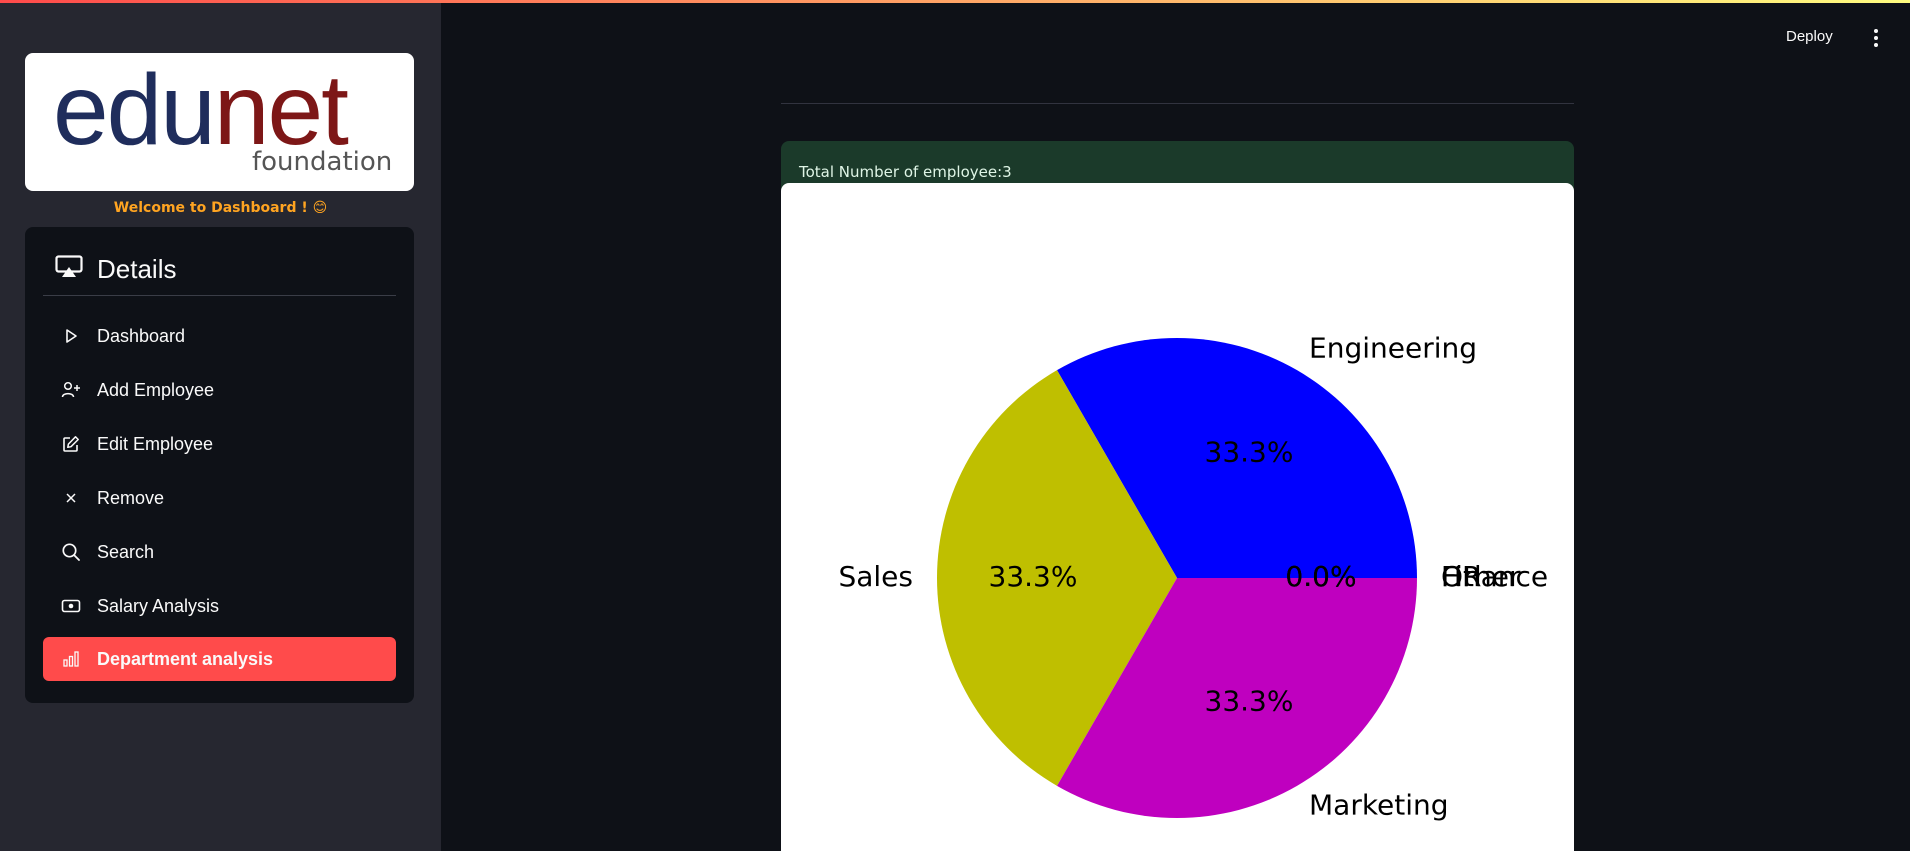  What do you see at coordinates (71, 444) in the screenshot?
I see `edit-icon` at bounding box center [71, 444].